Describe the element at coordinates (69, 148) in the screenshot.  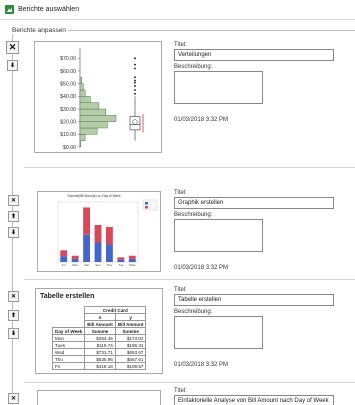
I see `y-tick-label: $0.00` at that location.